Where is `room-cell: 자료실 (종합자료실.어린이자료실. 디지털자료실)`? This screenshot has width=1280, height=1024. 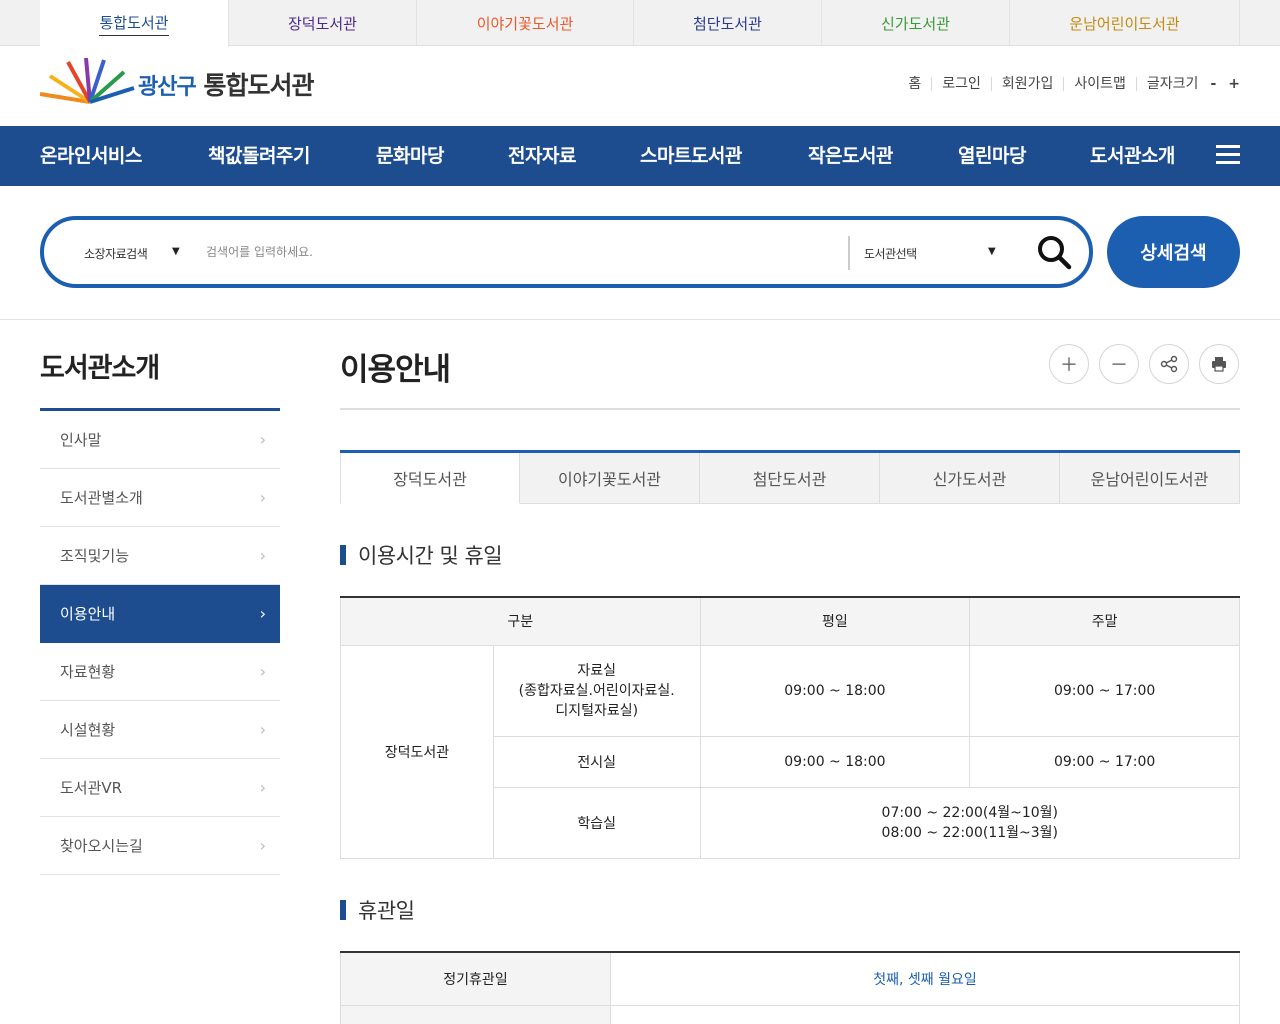
room-cell: 자료실 (종합자료실.어린이자료실. 디지털자료실) is located at coordinates (596, 690).